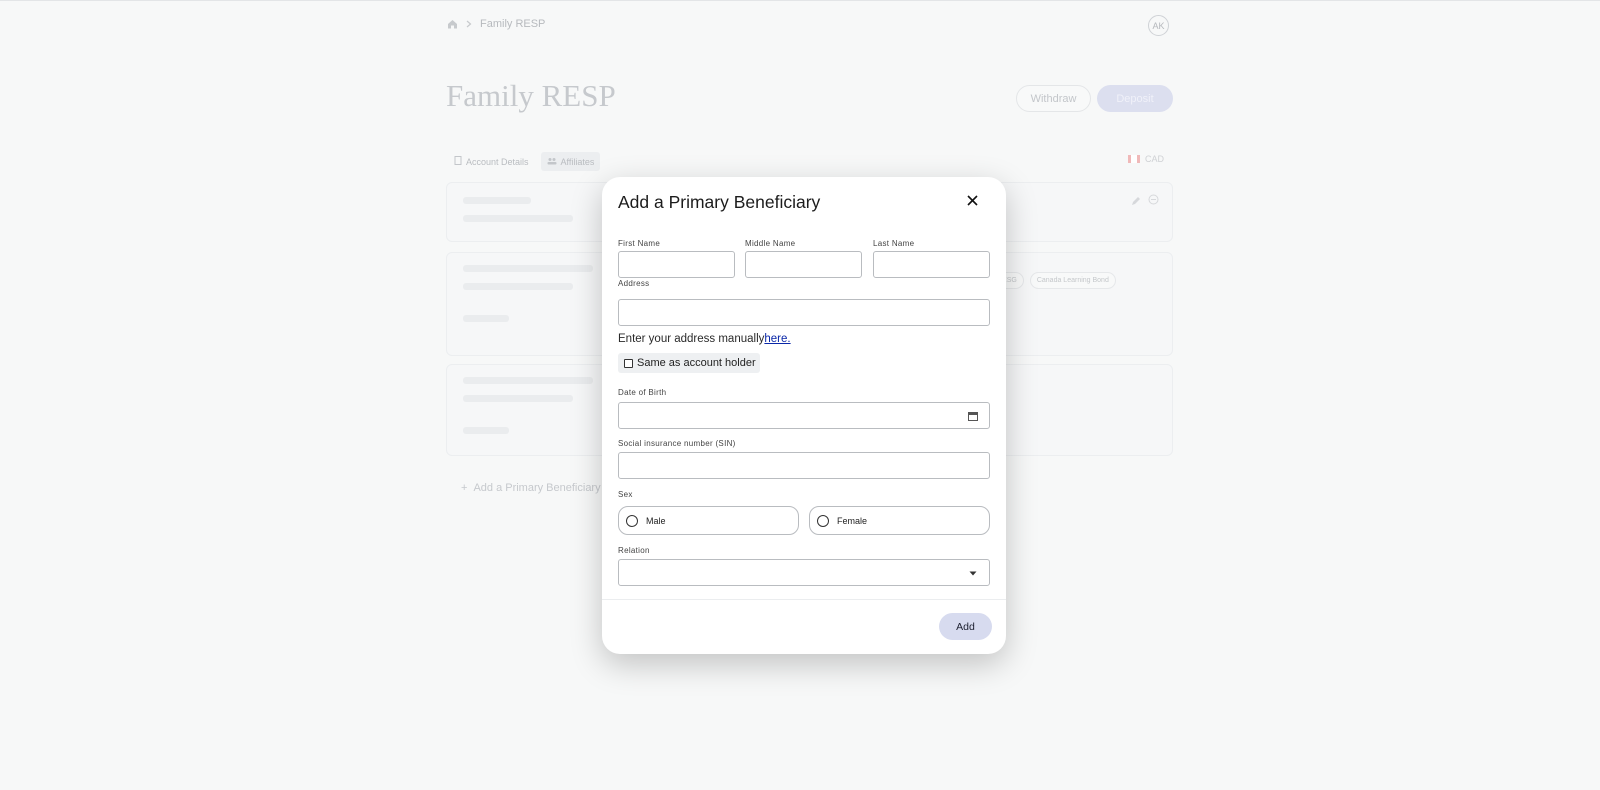 This screenshot has height=790, width=1600. What do you see at coordinates (803, 264) in the screenshot?
I see `middle-name-input` at bounding box center [803, 264].